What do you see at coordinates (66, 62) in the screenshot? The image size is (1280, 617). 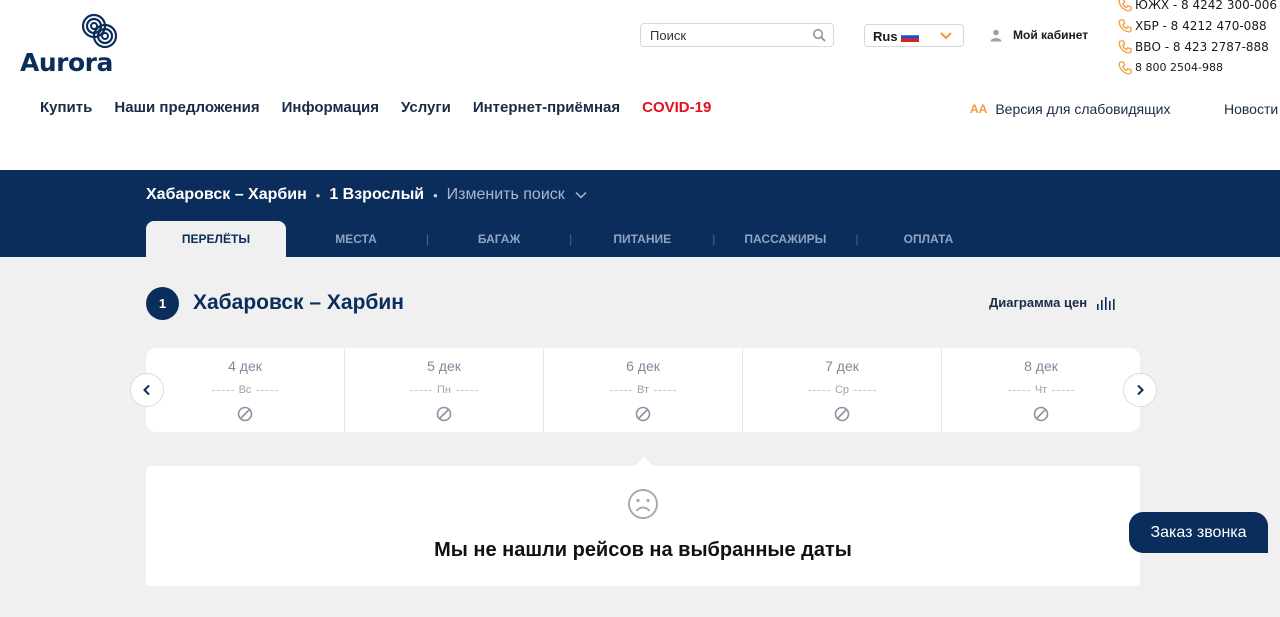 I see `logo-text: Aurora` at bounding box center [66, 62].